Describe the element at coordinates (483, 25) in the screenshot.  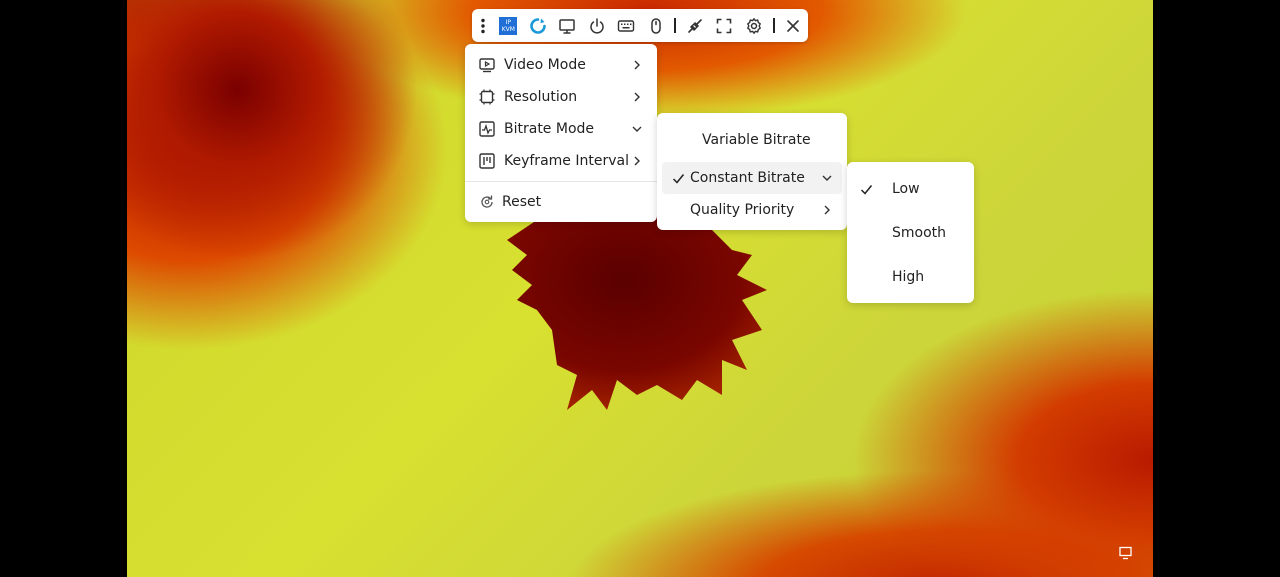
I see `more-vertical-icon` at that location.